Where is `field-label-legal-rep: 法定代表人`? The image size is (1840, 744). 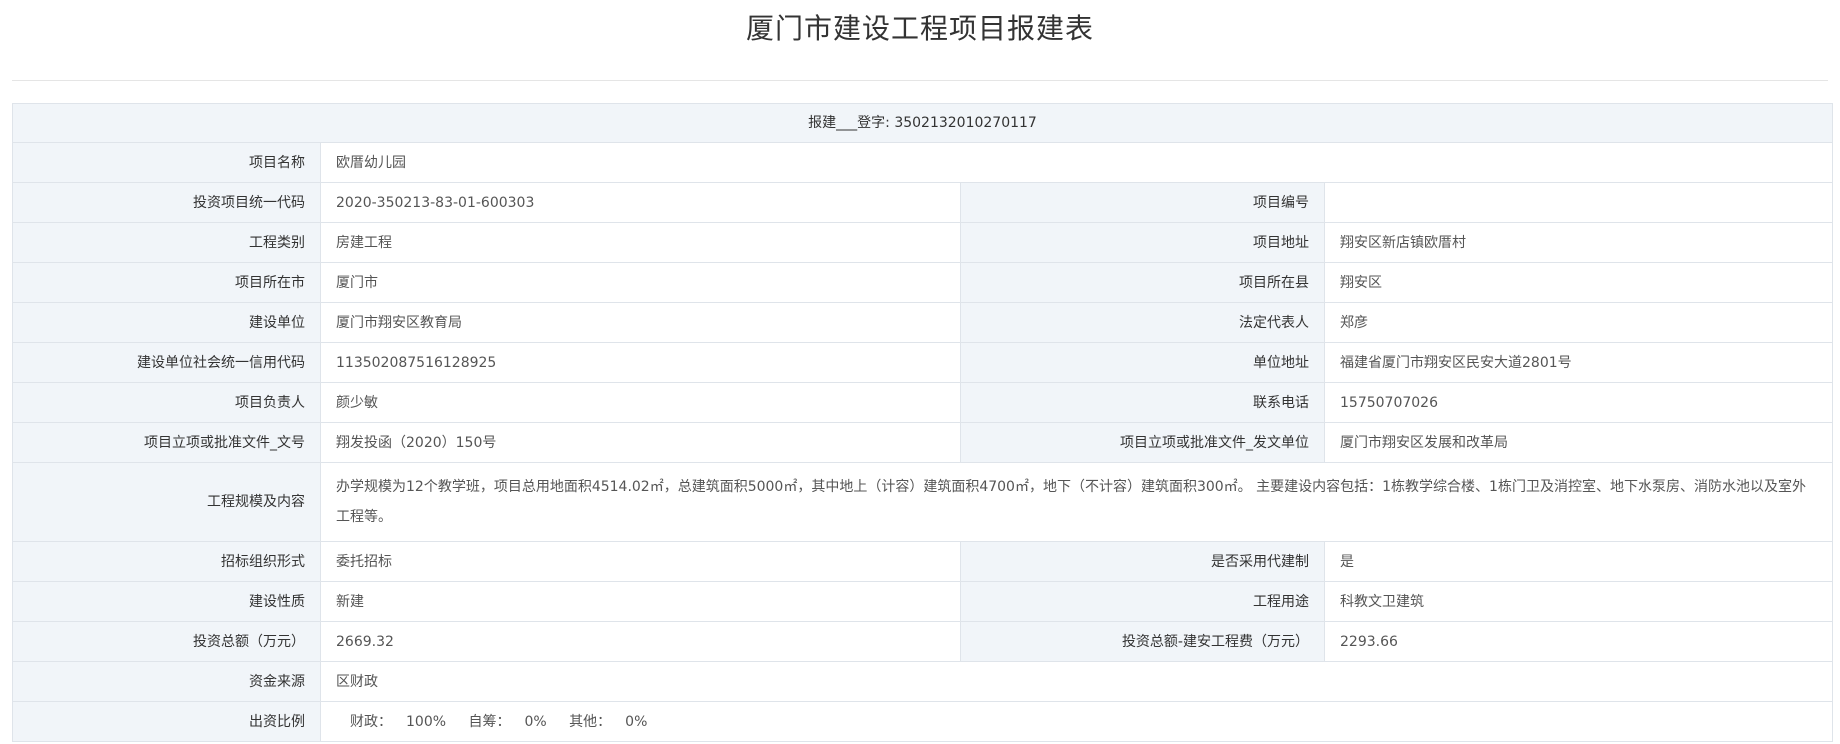 field-label-legal-rep: 法定代表人 is located at coordinates (1142, 322).